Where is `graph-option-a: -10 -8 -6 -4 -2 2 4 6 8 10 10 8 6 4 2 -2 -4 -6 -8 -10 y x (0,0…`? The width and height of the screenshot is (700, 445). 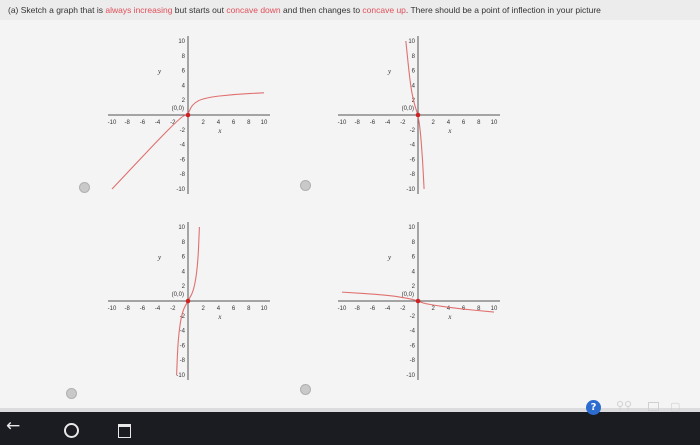
graph-option-a: -10 -8 -6 -4 -2 2 4 6 8 10 10 8 6 4 2 -2 -4 -6 -8 -10 y x (0,0… is located at coordinates (175, 112).